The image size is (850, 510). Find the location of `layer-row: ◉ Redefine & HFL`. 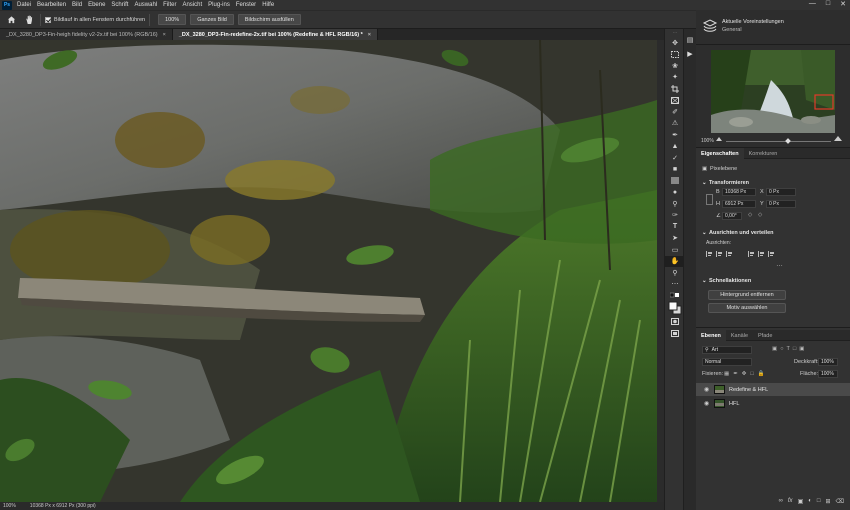

layer-row: ◉ Redefine & HFL is located at coordinates (773, 389).